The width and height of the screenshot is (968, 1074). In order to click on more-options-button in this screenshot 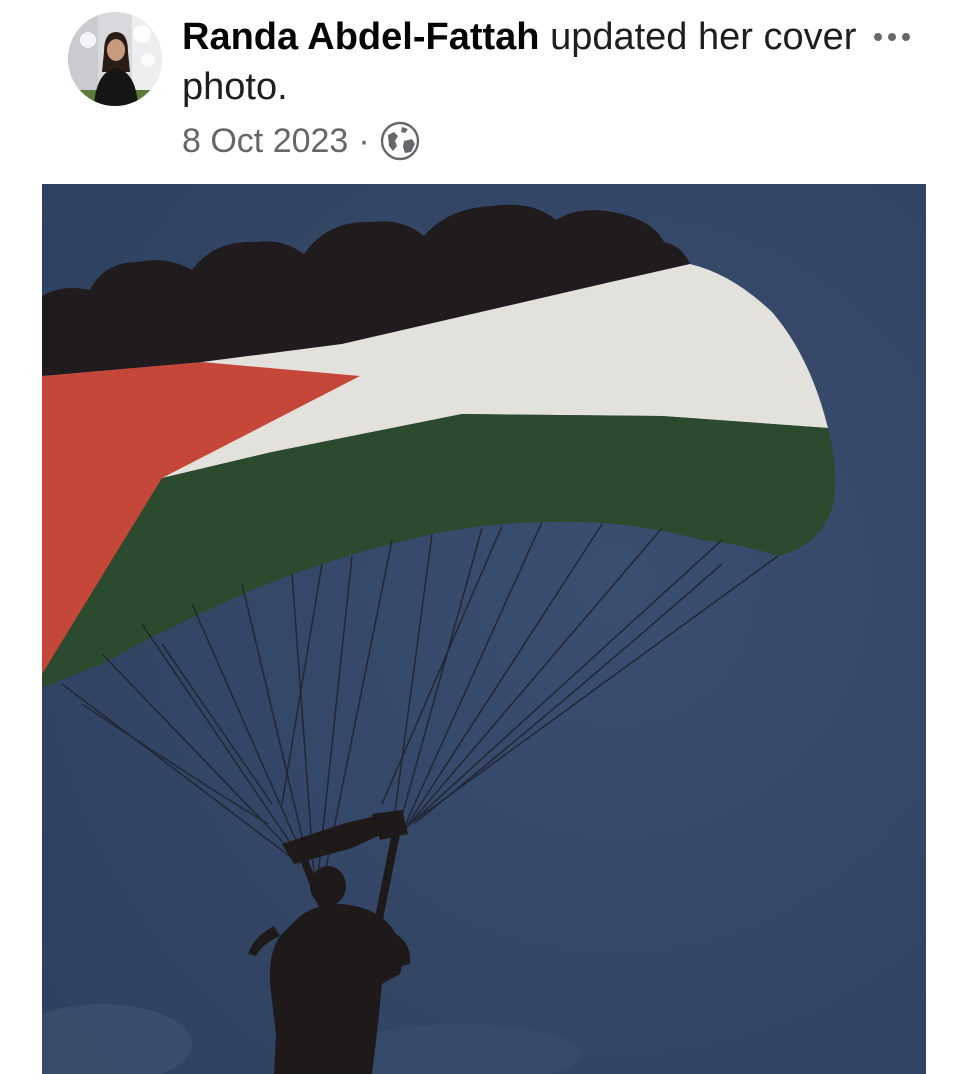, I will do `click(892, 37)`.